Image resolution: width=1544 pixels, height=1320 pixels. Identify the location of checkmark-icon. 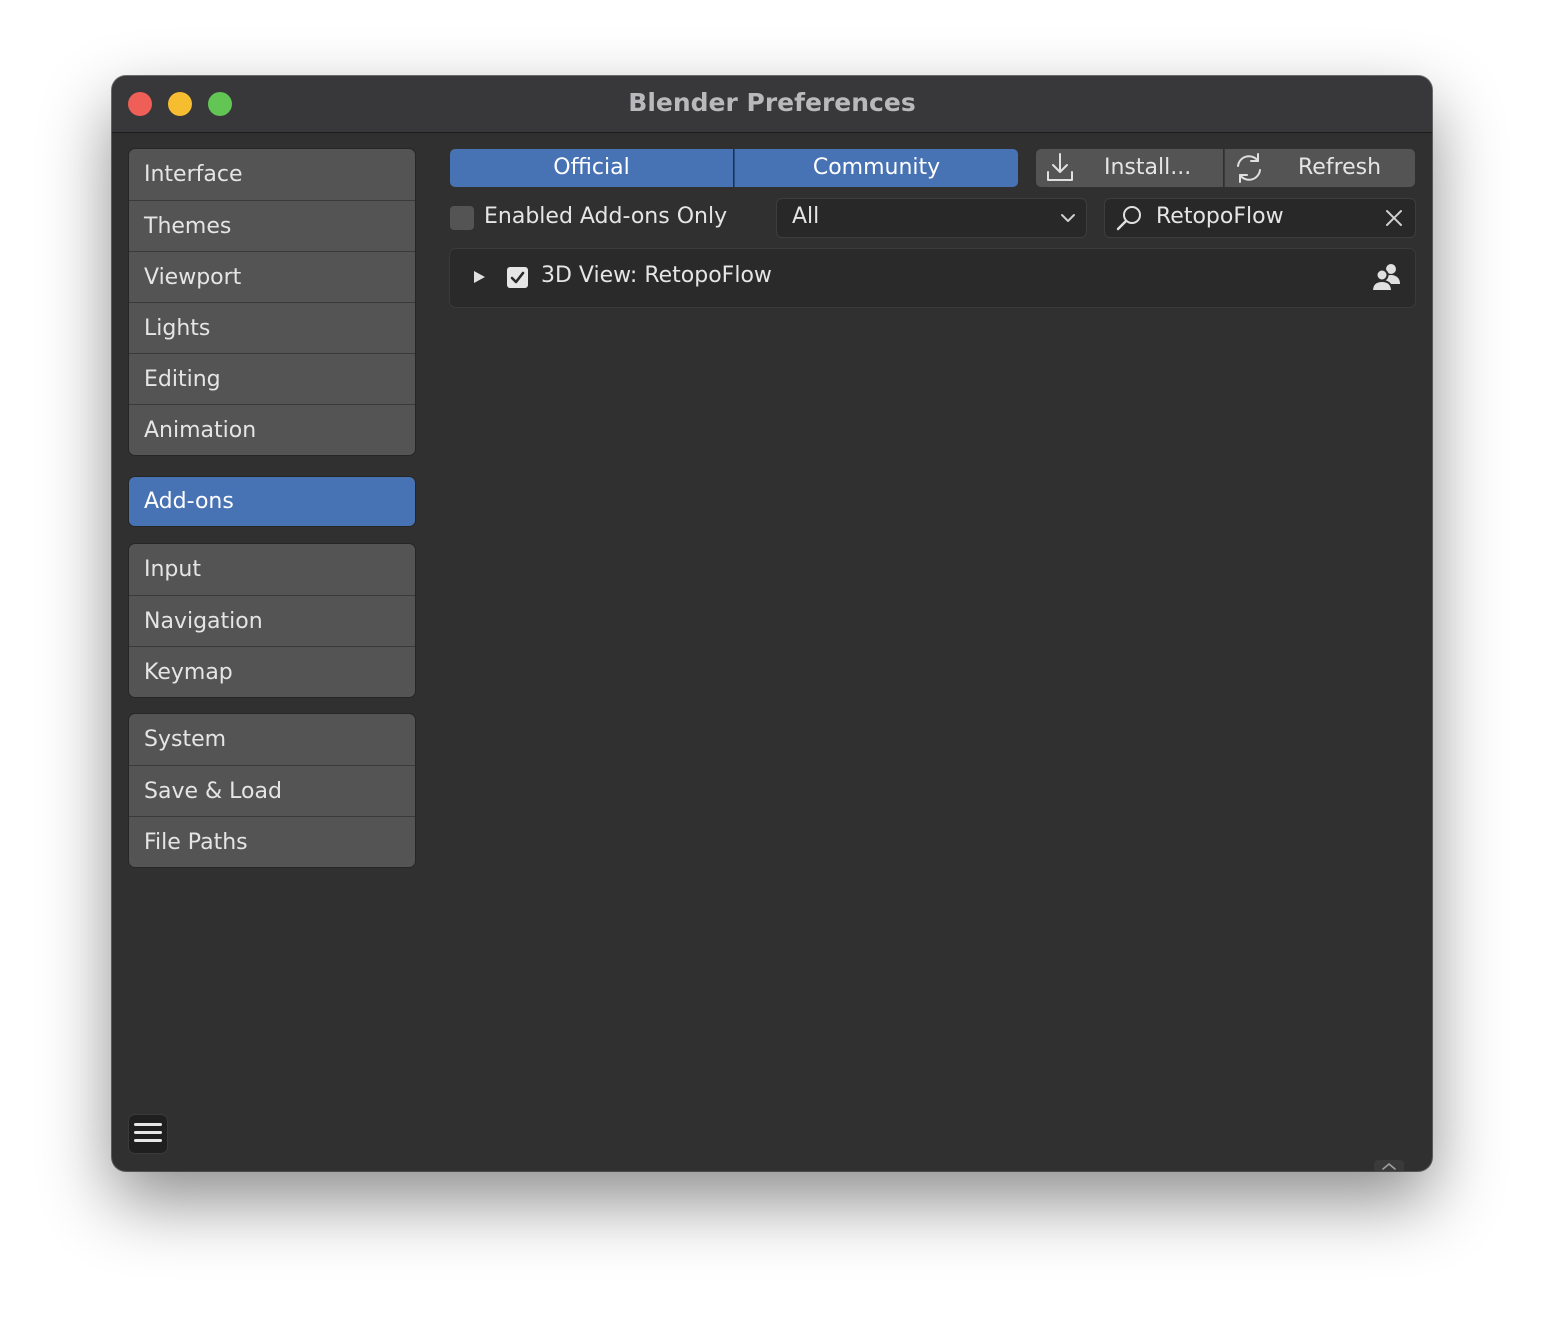
(517, 277).